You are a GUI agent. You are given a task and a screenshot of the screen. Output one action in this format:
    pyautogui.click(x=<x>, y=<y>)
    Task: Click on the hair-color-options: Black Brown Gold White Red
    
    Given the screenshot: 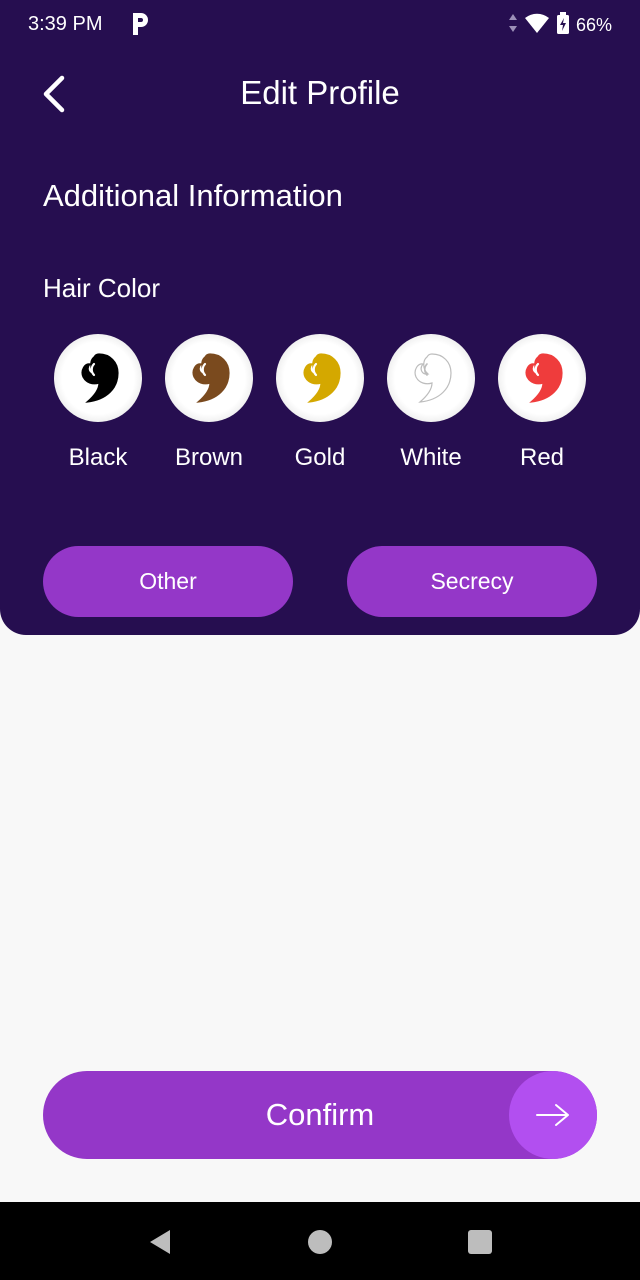 What is the action you would take?
    pyautogui.click(x=323, y=409)
    